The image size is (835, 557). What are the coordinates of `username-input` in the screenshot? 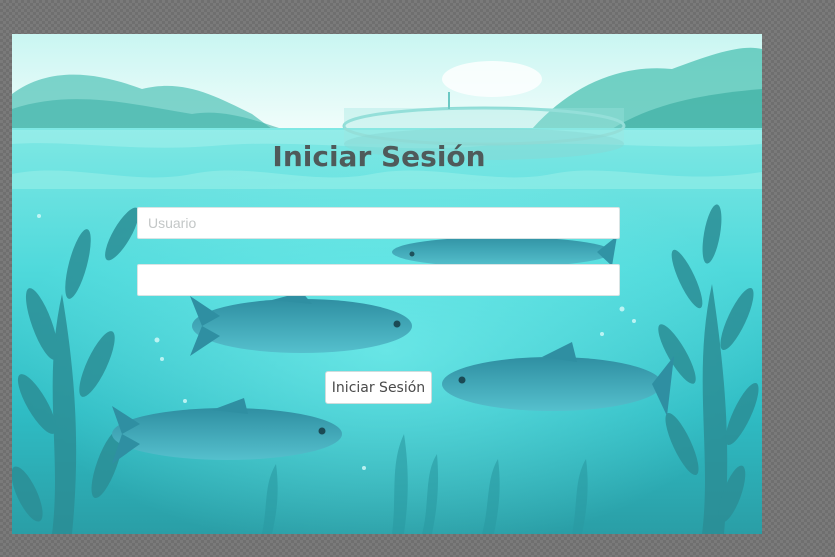 It's located at (378, 223).